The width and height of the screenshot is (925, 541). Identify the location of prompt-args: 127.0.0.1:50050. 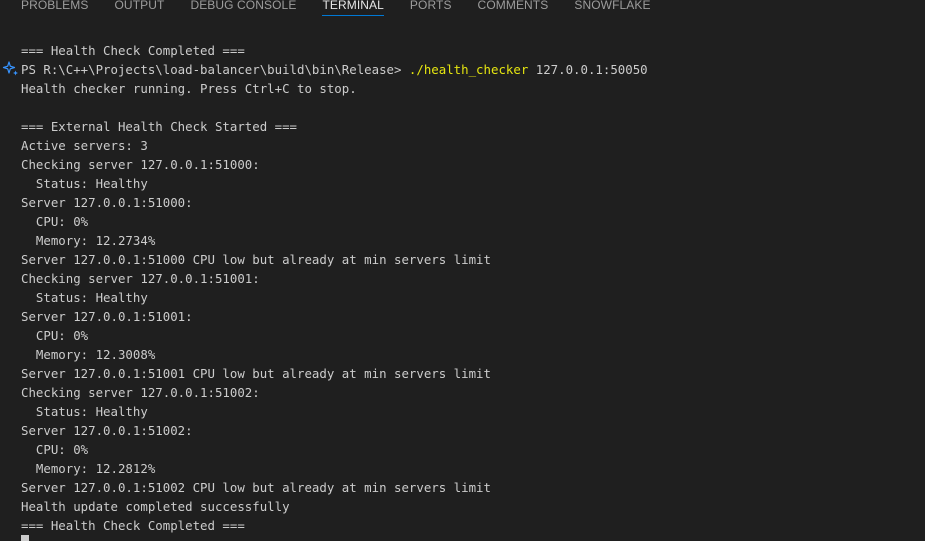
(588, 69).